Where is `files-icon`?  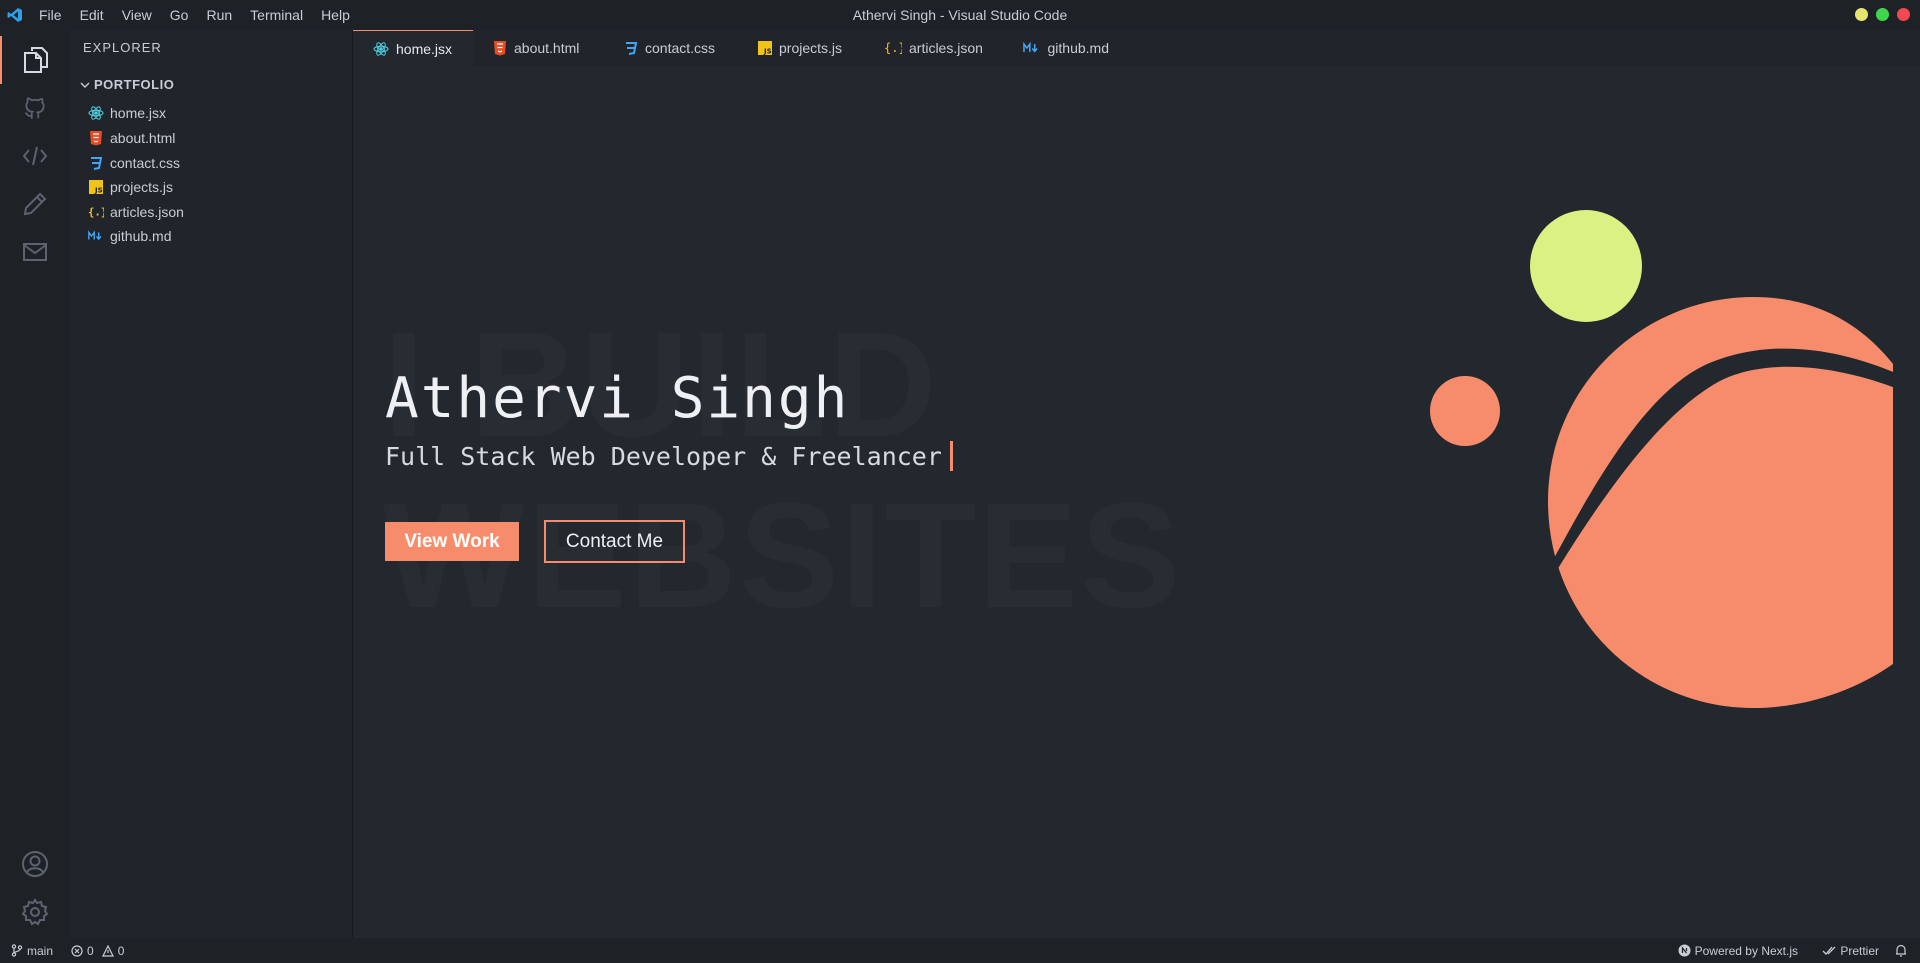 files-icon is located at coordinates (36, 60).